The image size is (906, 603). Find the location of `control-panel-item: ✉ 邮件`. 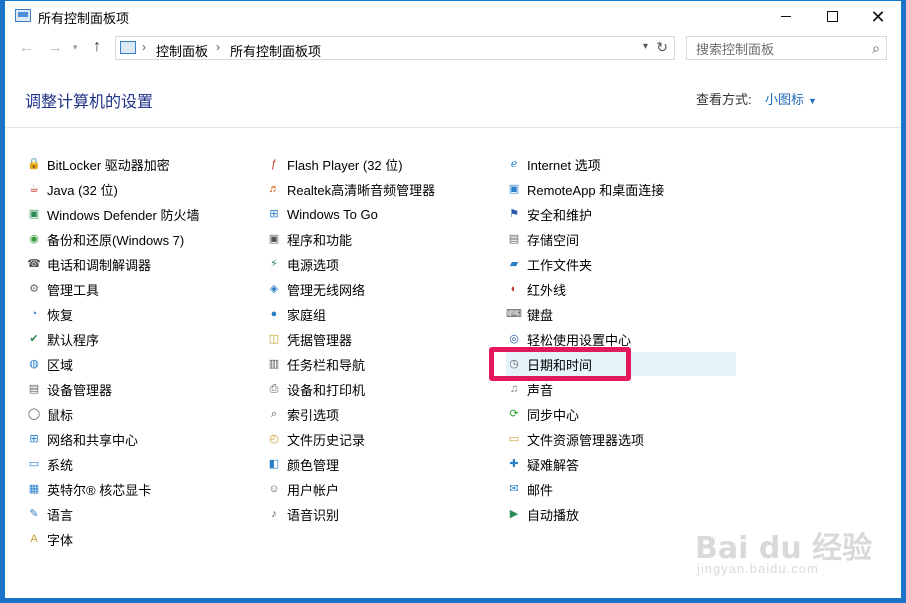

control-panel-item: ✉ 邮件 is located at coordinates (529, 489).